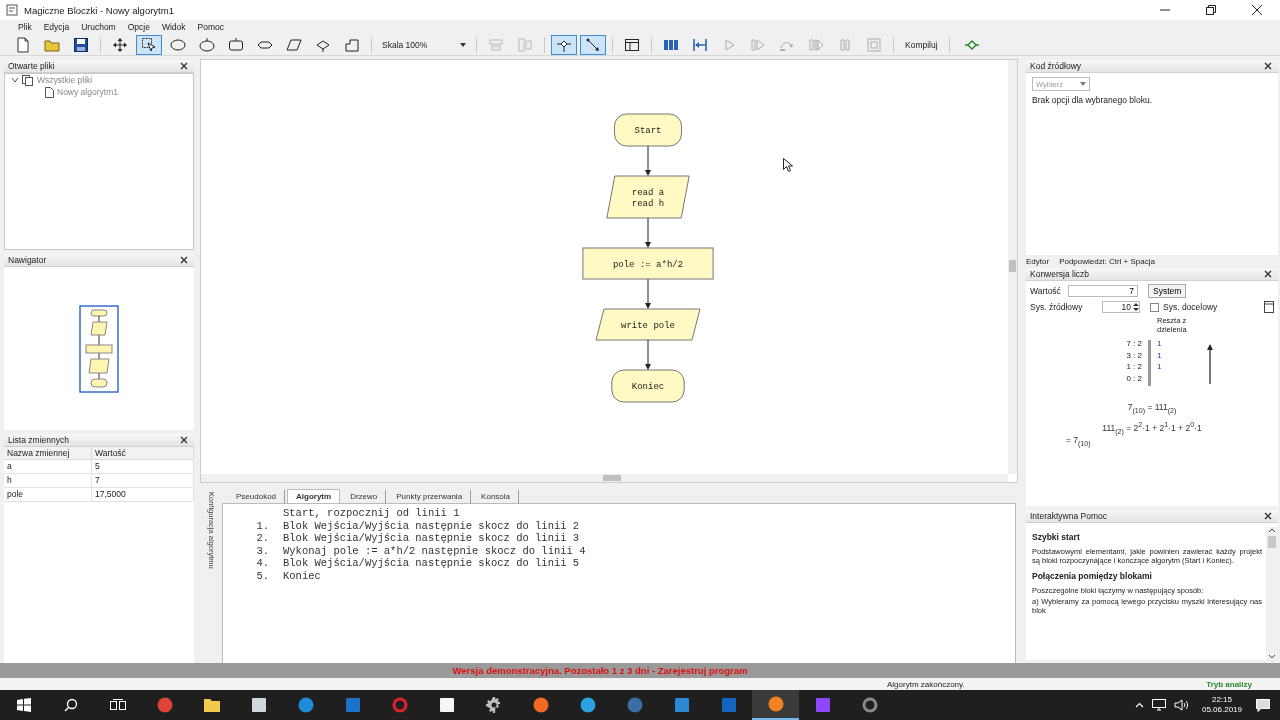 The height and width of the screenshot is (720, 1280). What do you see at coordinates (23, 705) in the screenshot?
I see `windows-logo-icon` at bounding box center [23, 705].